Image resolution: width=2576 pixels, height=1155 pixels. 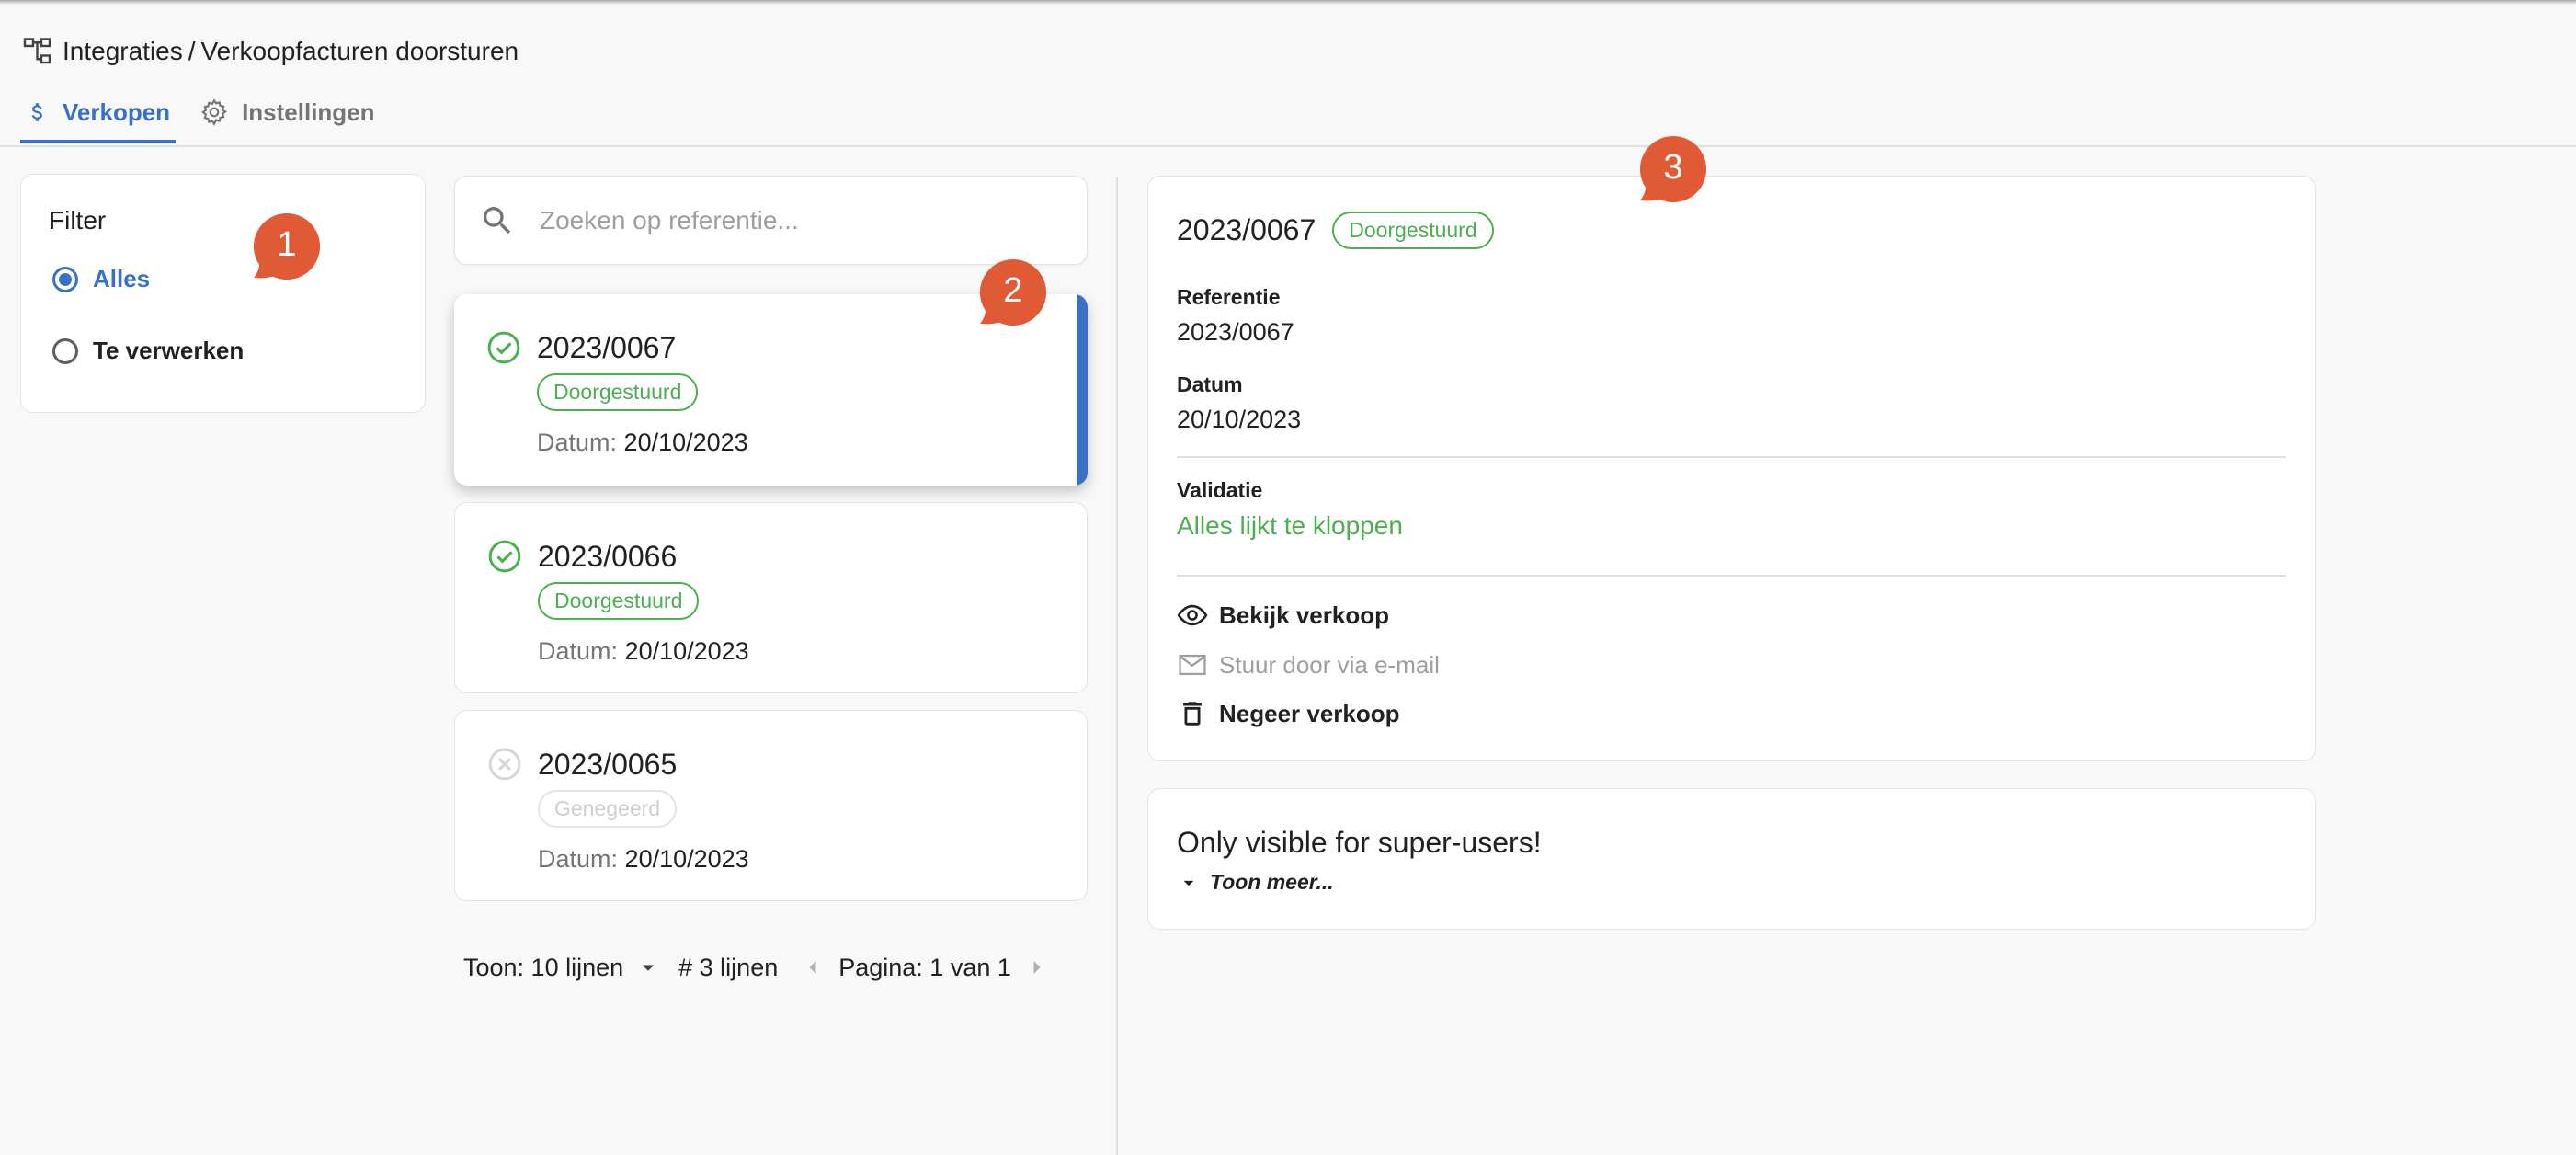 I want to click on search-box, so click(x=771, y=220).